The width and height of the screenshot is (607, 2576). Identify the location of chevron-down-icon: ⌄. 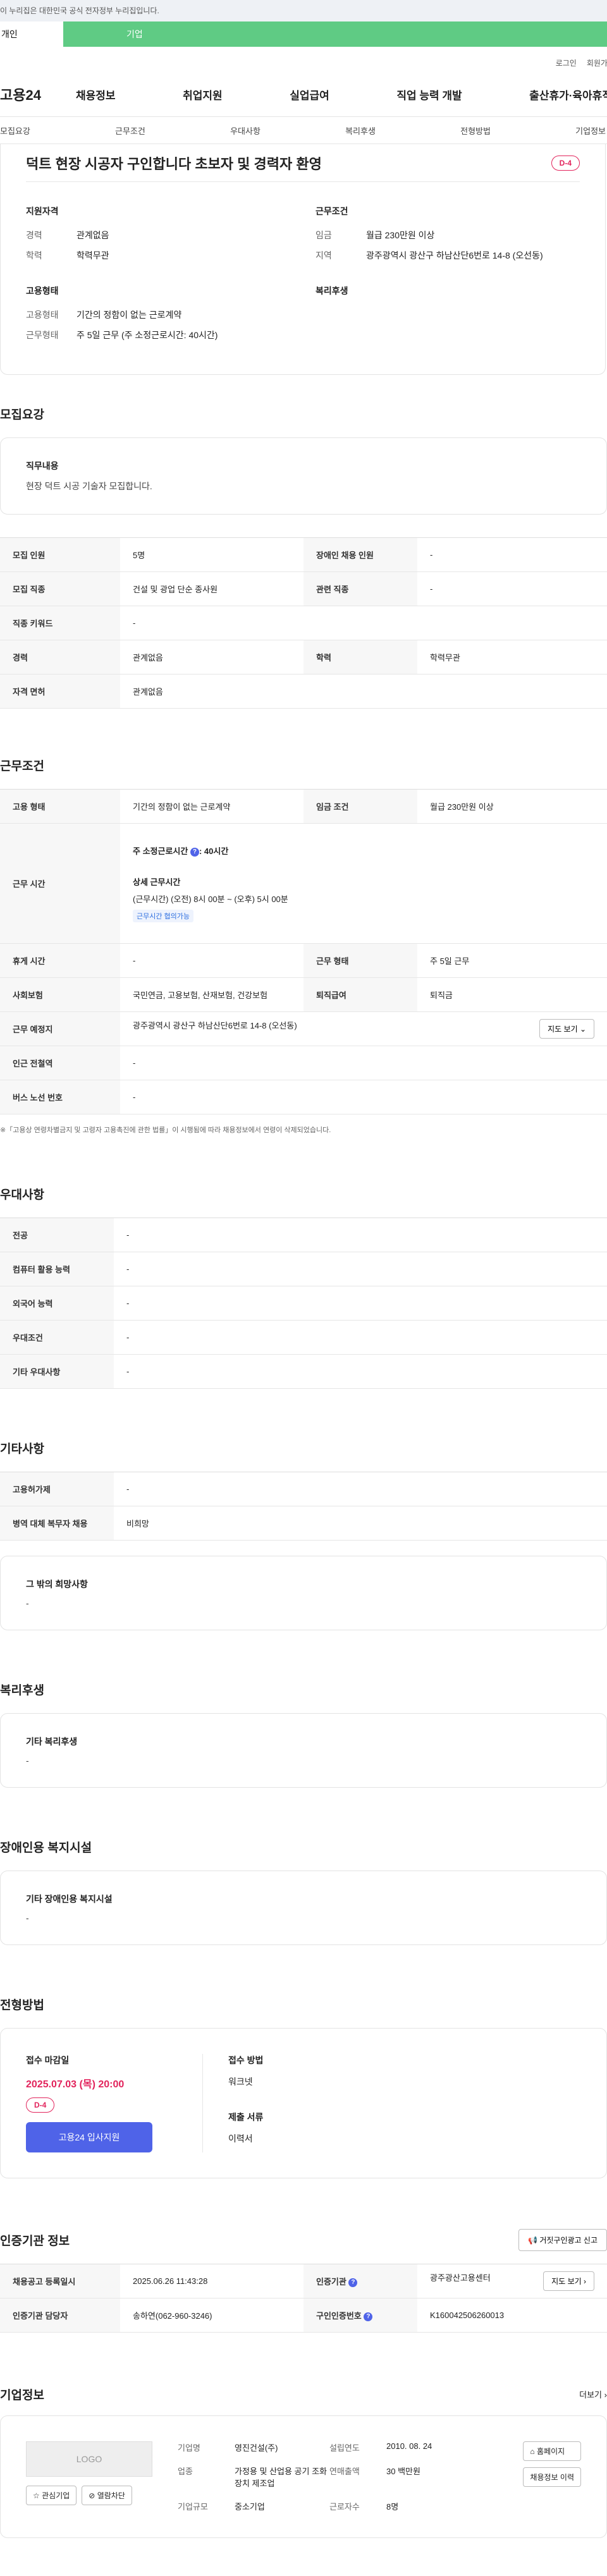
(582, 1029).